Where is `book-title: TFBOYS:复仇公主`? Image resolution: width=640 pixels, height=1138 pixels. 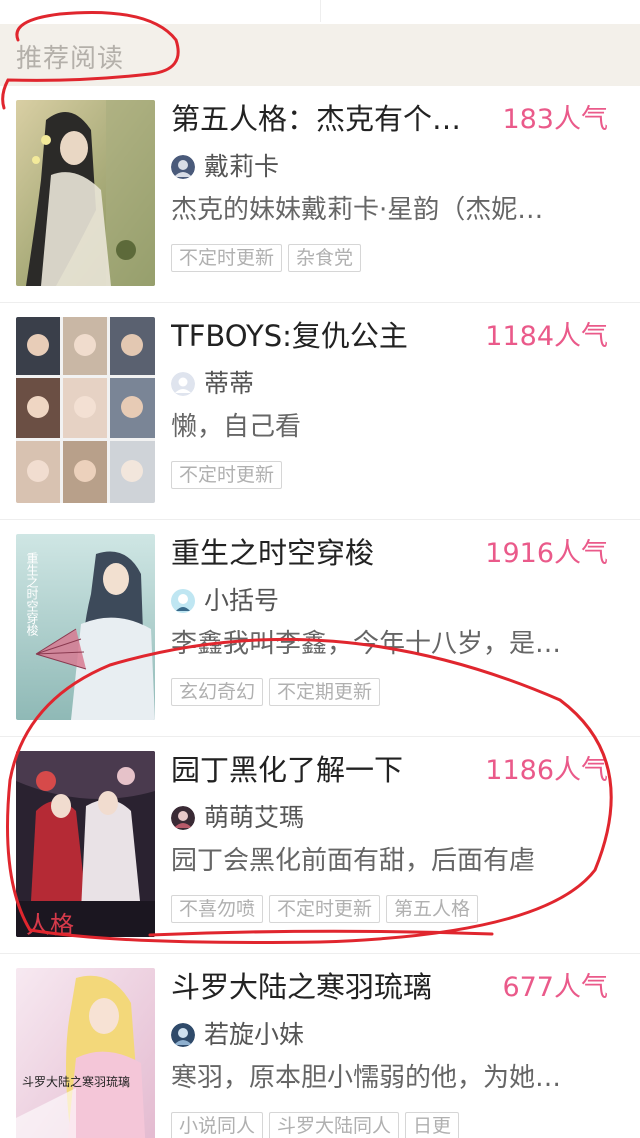
book-title: TFBOYS:复仇公主 is located at coordinates (331, 336).